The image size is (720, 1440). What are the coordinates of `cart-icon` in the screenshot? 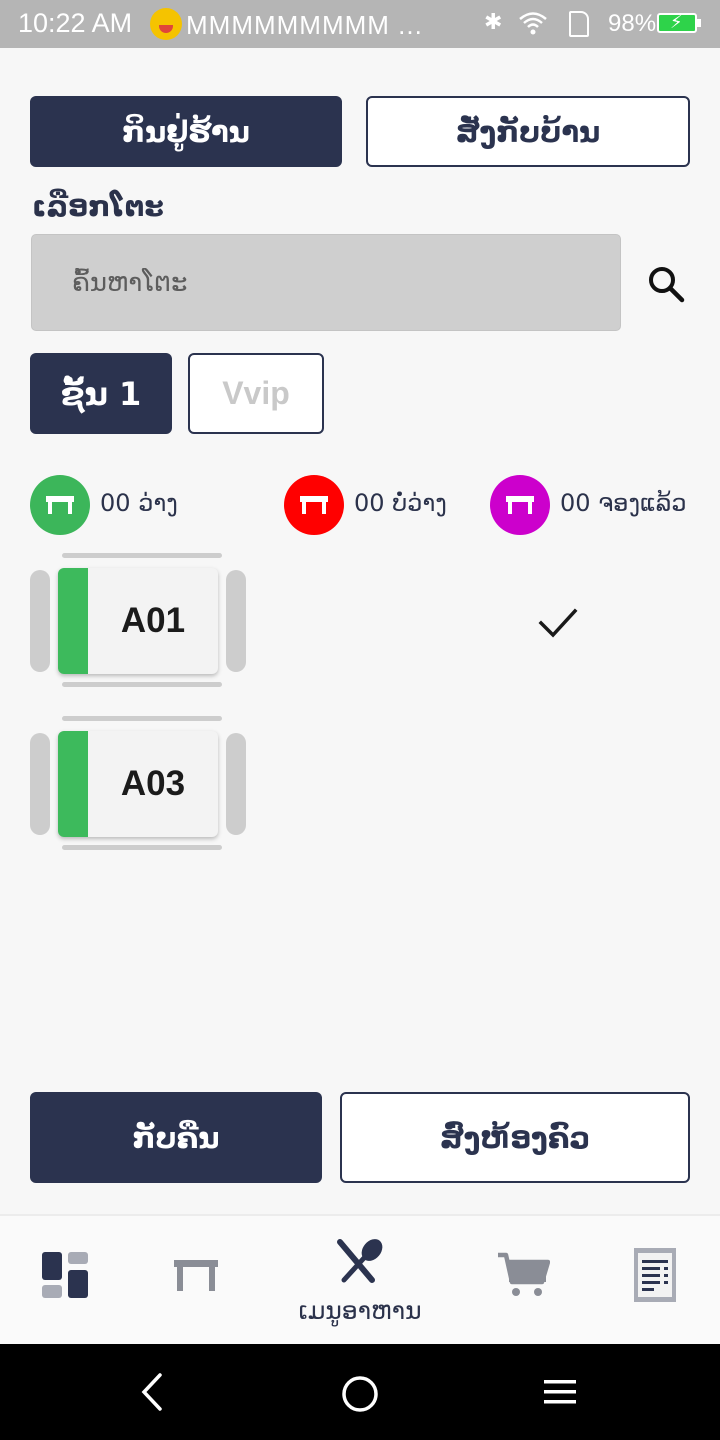 It's located at (524, 1276).